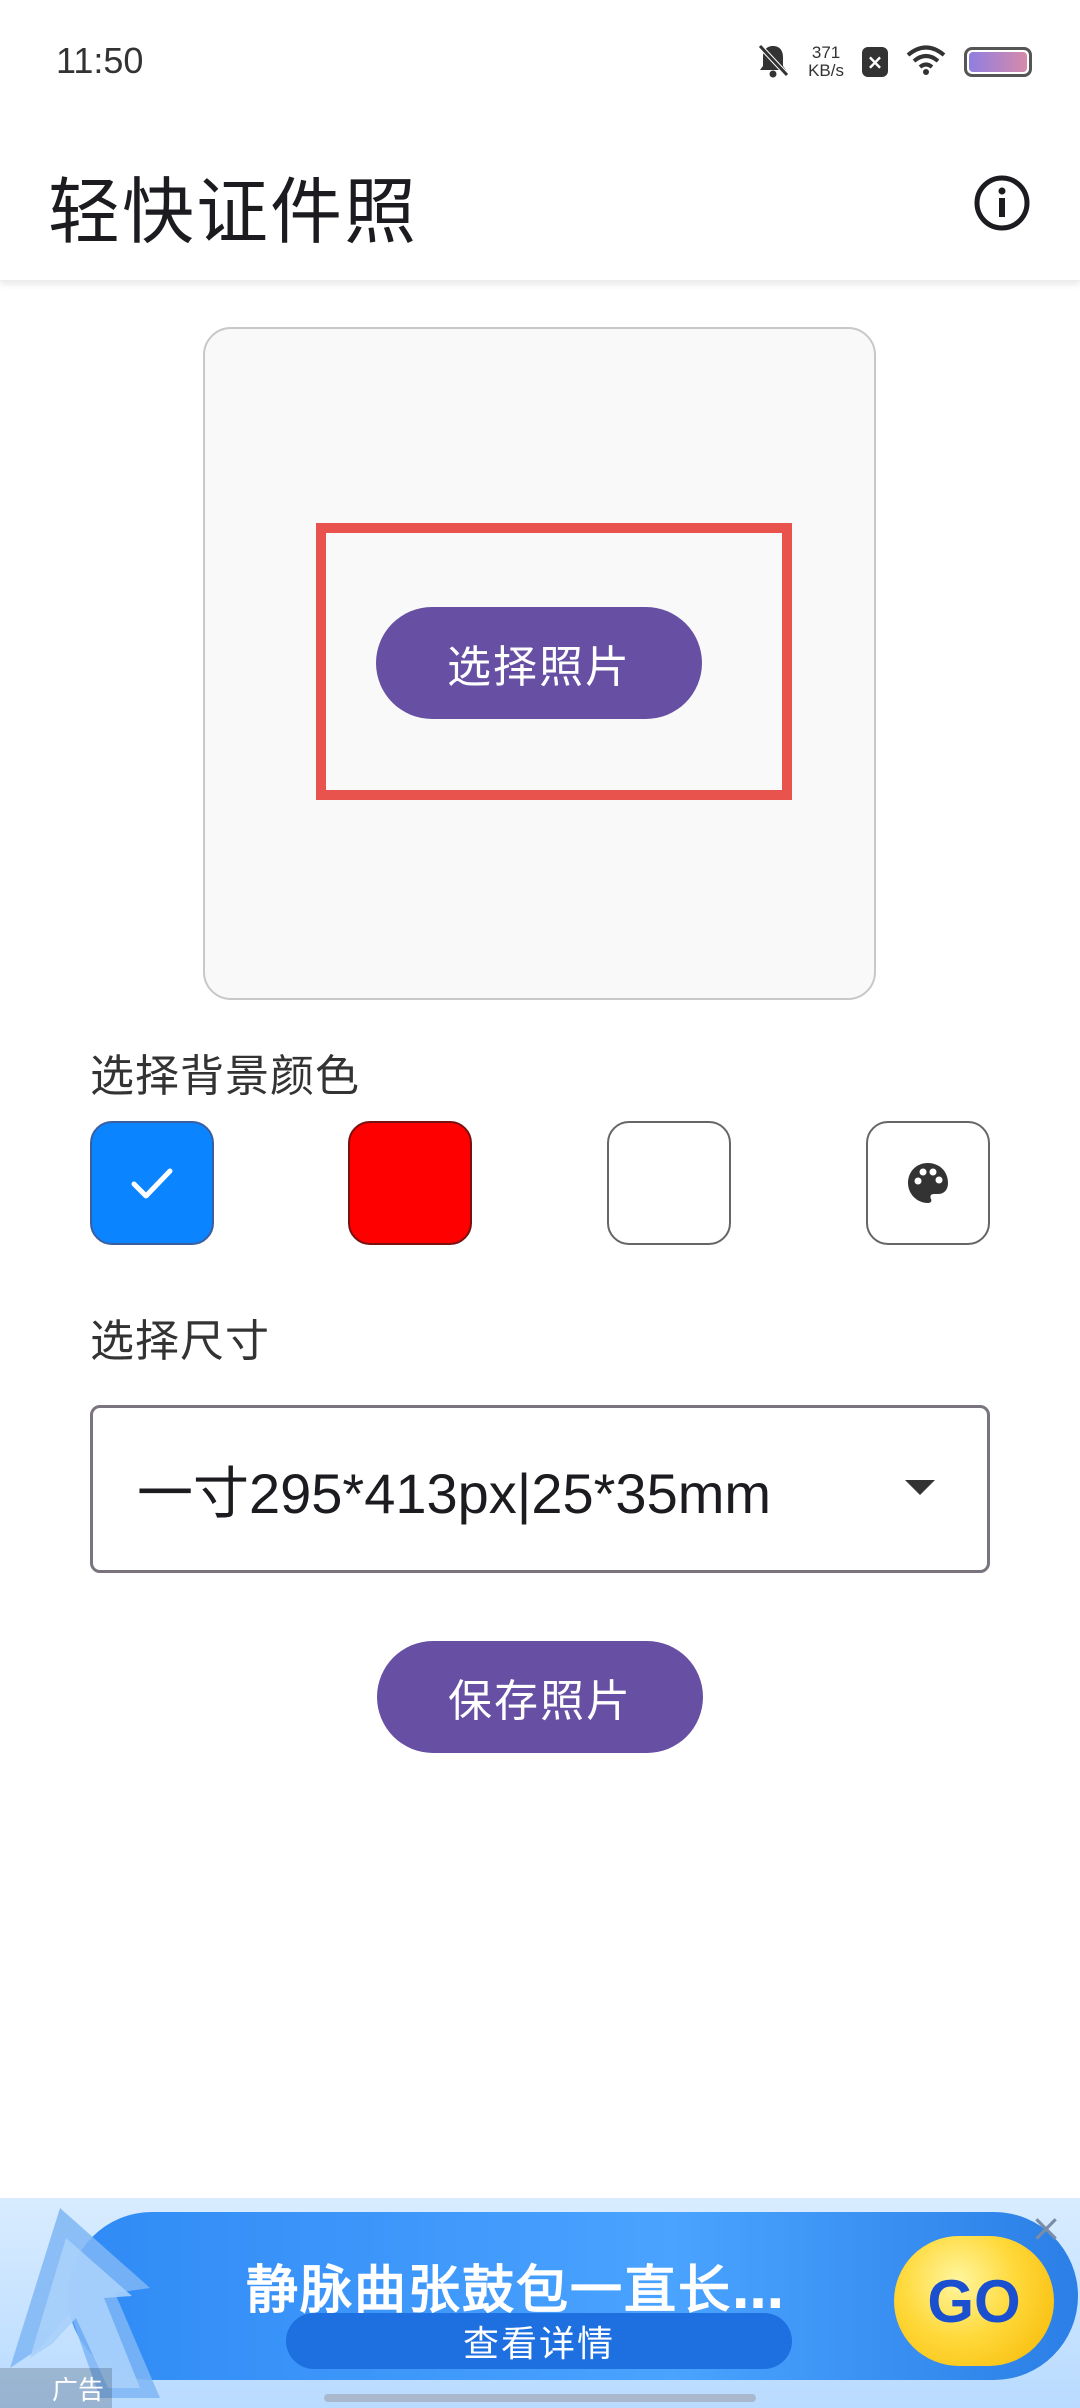 Image resolution: width=1080 pixels, height=2408 pixels. I want to click on app-bar: 轻快证件照, so click(540, 203).